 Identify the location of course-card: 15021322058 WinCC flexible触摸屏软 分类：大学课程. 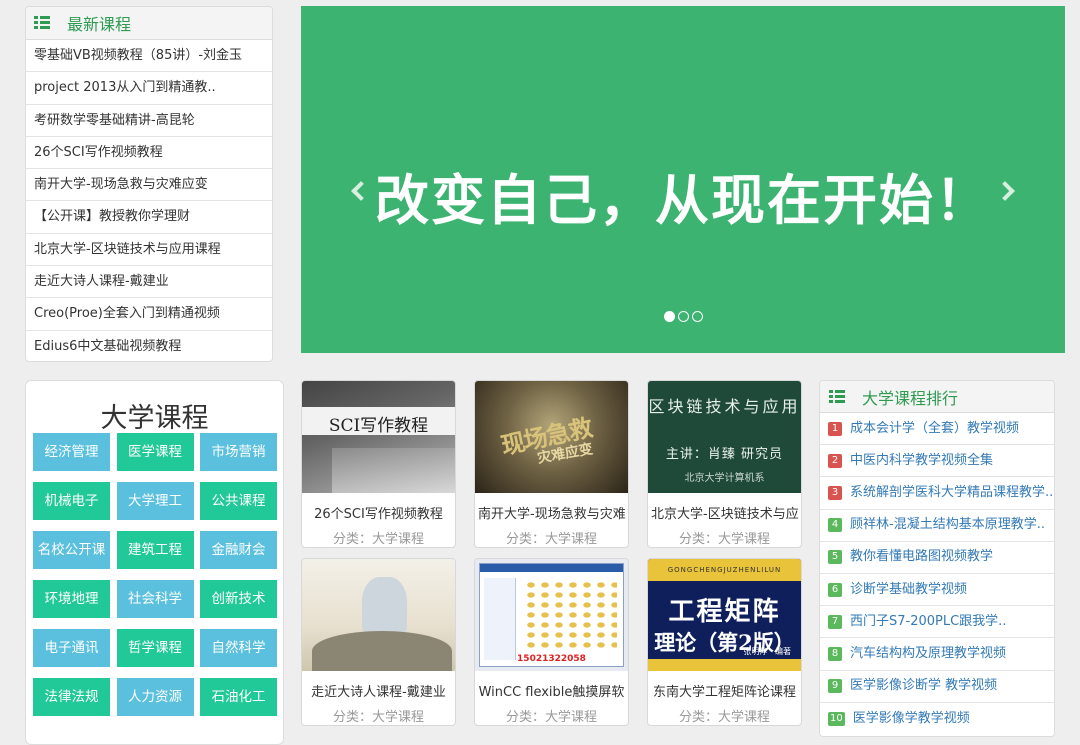
(551, 642).